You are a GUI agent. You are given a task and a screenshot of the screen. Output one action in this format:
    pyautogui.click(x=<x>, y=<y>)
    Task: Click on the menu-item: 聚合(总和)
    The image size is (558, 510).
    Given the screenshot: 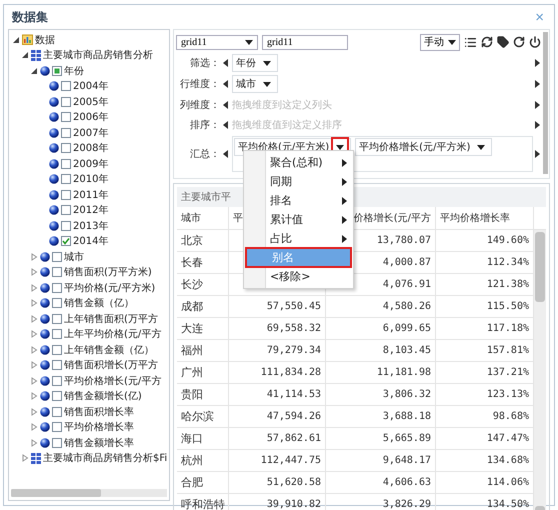 What is the action you would take?
    pyautogui.click(x=298, y=162)
    